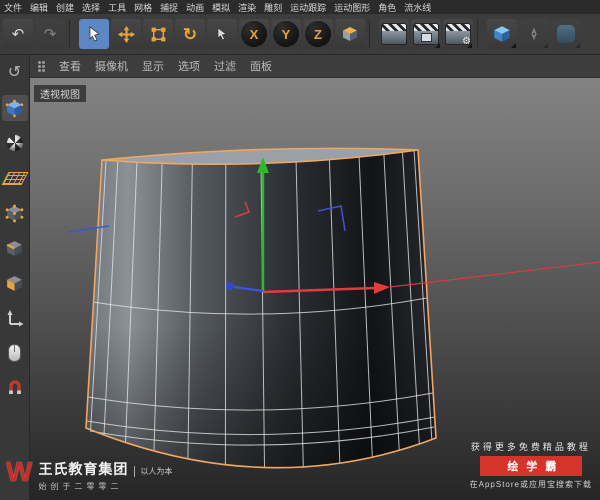  I want to click on subdivision-surface-icon, so click(566, 34).